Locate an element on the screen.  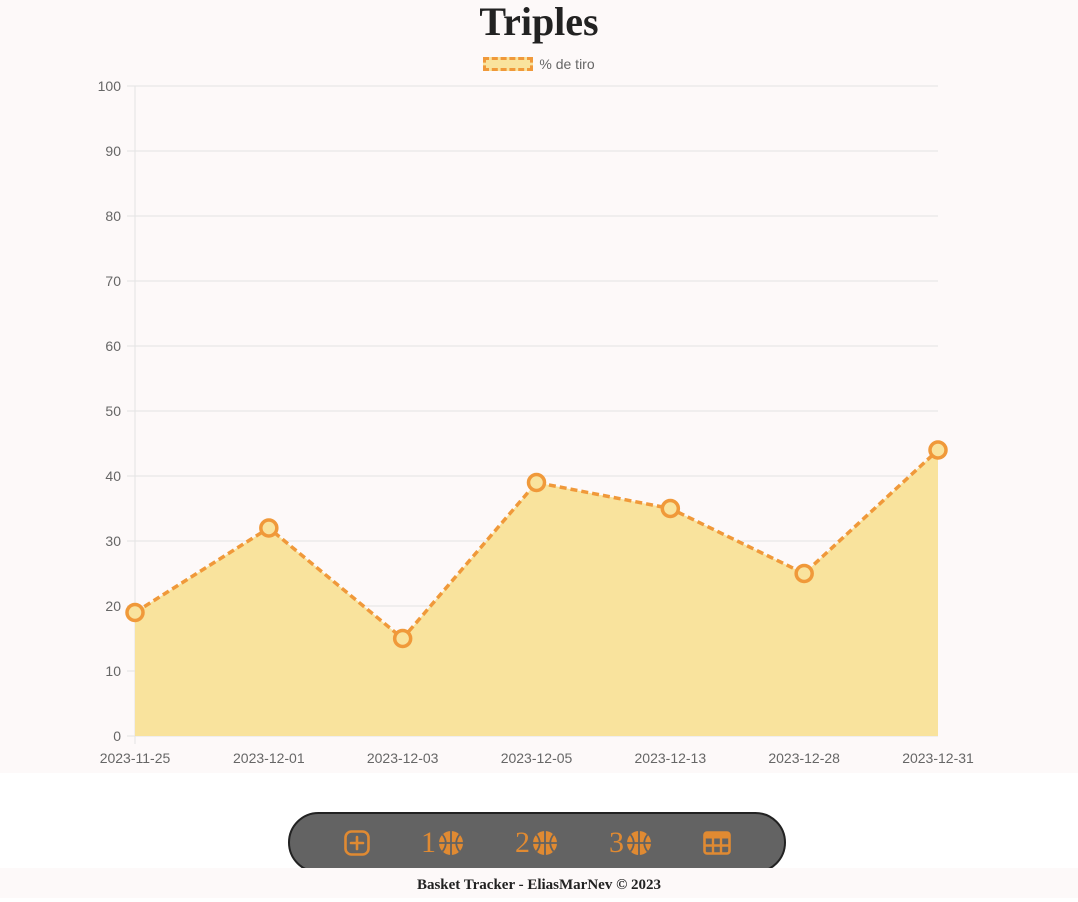
y-tick-label: 60 is located at coordinates (113, 346).